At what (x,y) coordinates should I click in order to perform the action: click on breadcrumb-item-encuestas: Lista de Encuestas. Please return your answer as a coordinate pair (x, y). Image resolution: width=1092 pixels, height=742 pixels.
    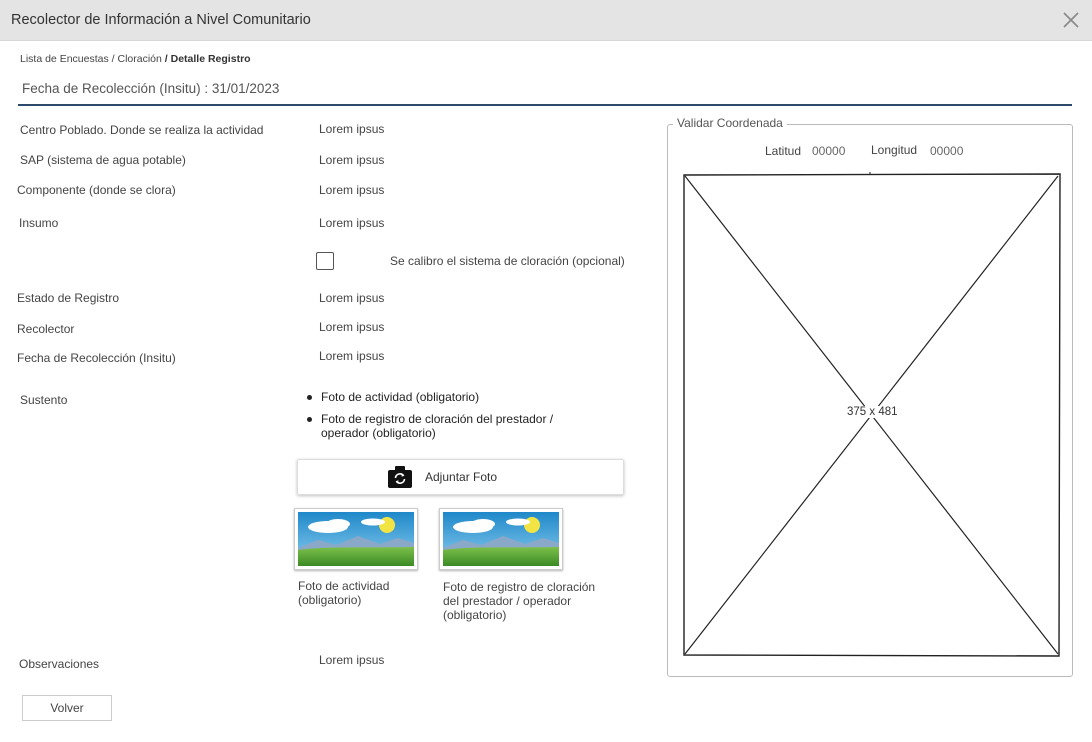
    Looking at the image, I should click on (64, 59).